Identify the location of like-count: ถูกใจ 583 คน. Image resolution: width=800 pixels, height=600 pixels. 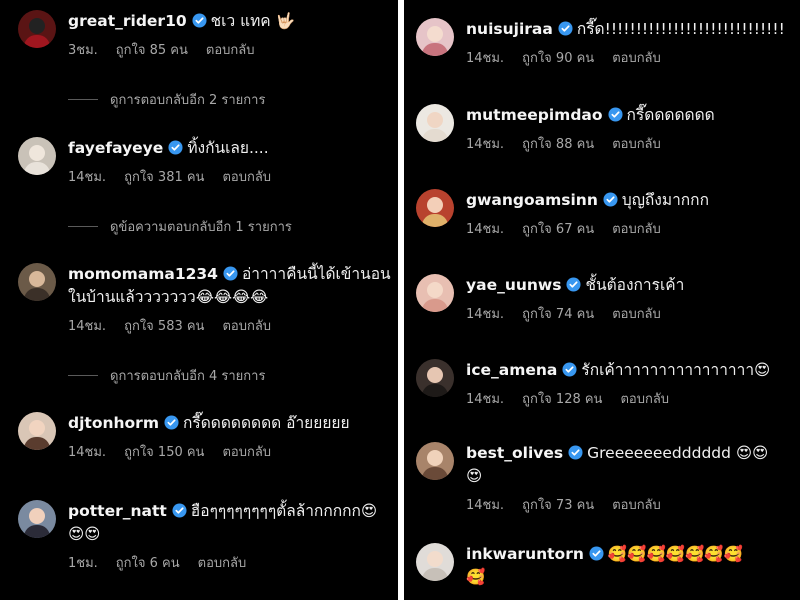
(164, 325).